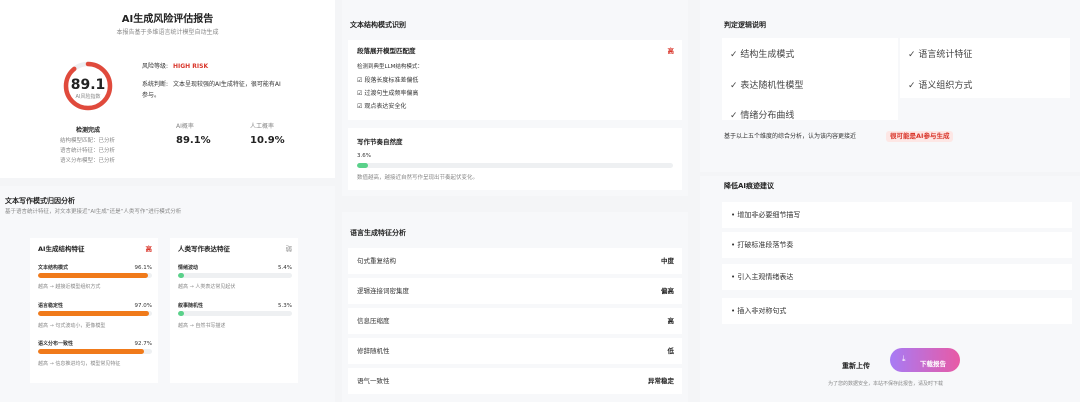 The image size is (1080, 402). I want to click on attribution-desc: 基于语言统计特征，对文本更接近“AI生成”还是“人类写作”进行模式分析, so click(93, 212).